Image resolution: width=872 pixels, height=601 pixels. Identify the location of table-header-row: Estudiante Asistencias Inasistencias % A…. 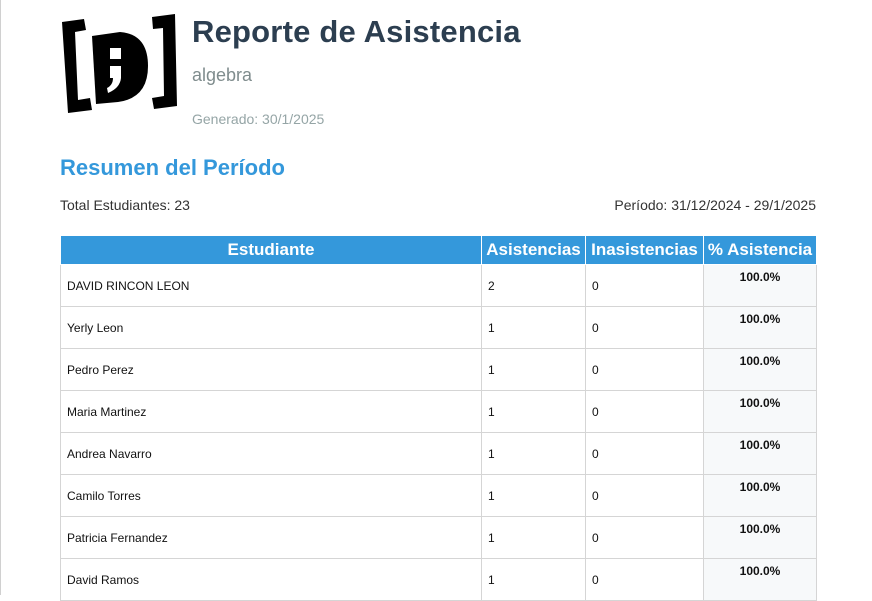
(438, 250).